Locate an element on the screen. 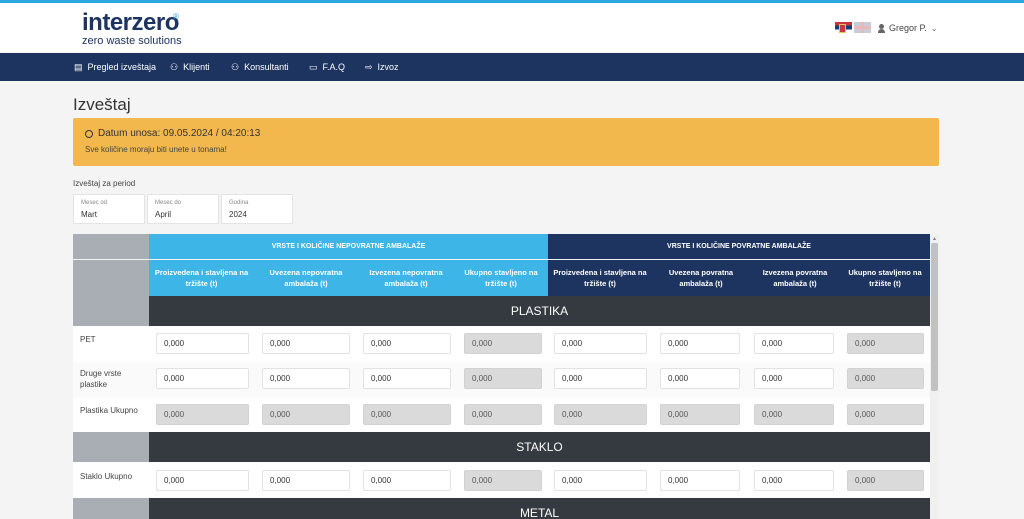  table-scrollbar: ▲ is located at coordinates (934, 376).